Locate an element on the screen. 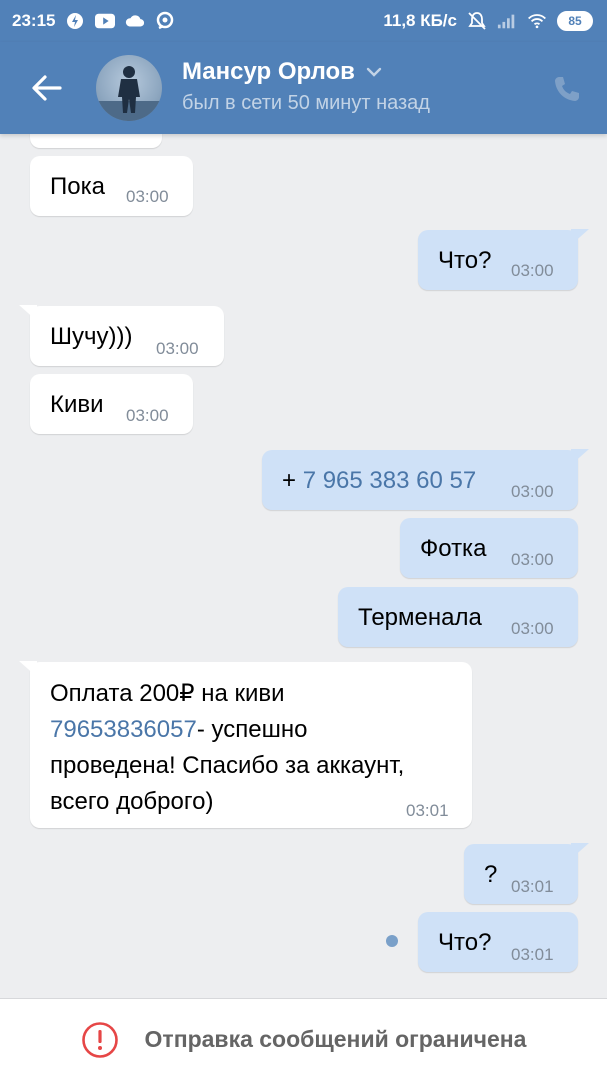 The width and height of the screenshot is (607, 1080). contact-name: Мансур Орлов is located at coordinates (282, 72).